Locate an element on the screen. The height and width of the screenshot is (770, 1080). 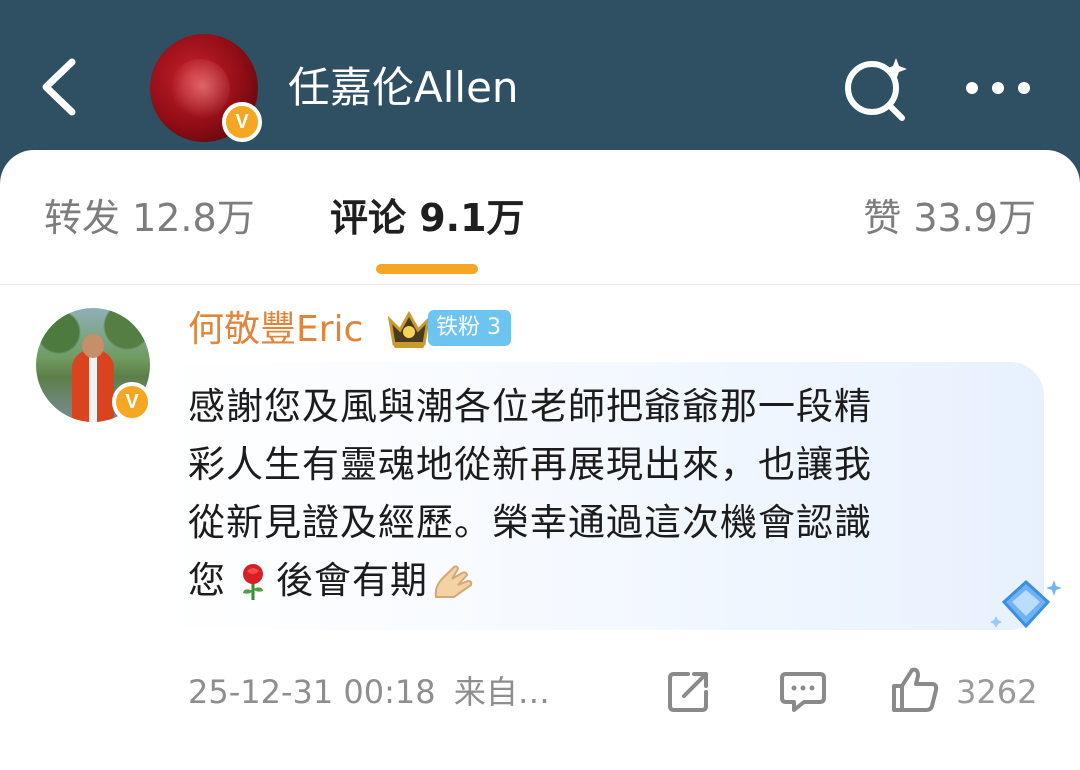
pray-hands-emoji is located at coordinates (453, 581).